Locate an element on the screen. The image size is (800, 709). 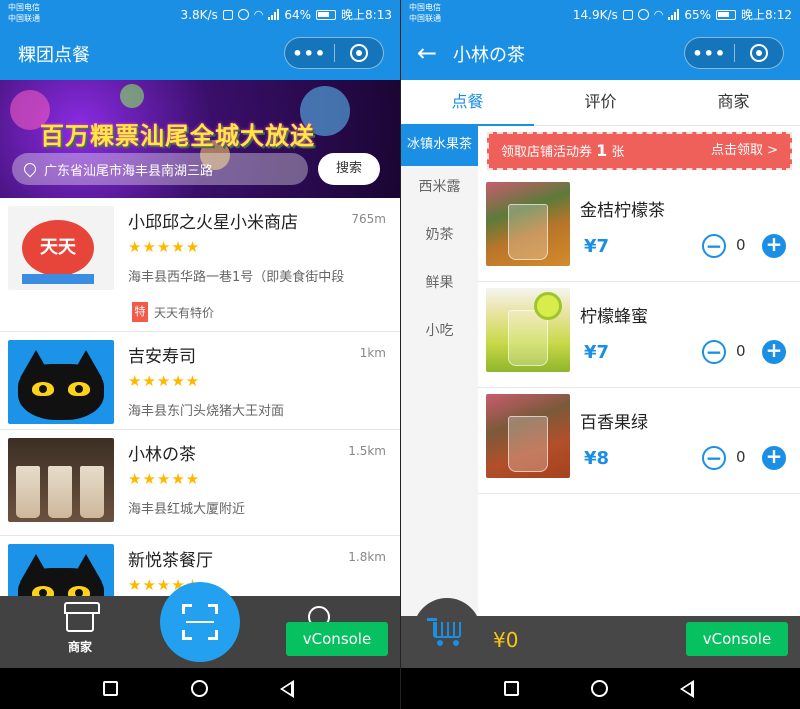
scan-icon is located at coordinates (200, 622).